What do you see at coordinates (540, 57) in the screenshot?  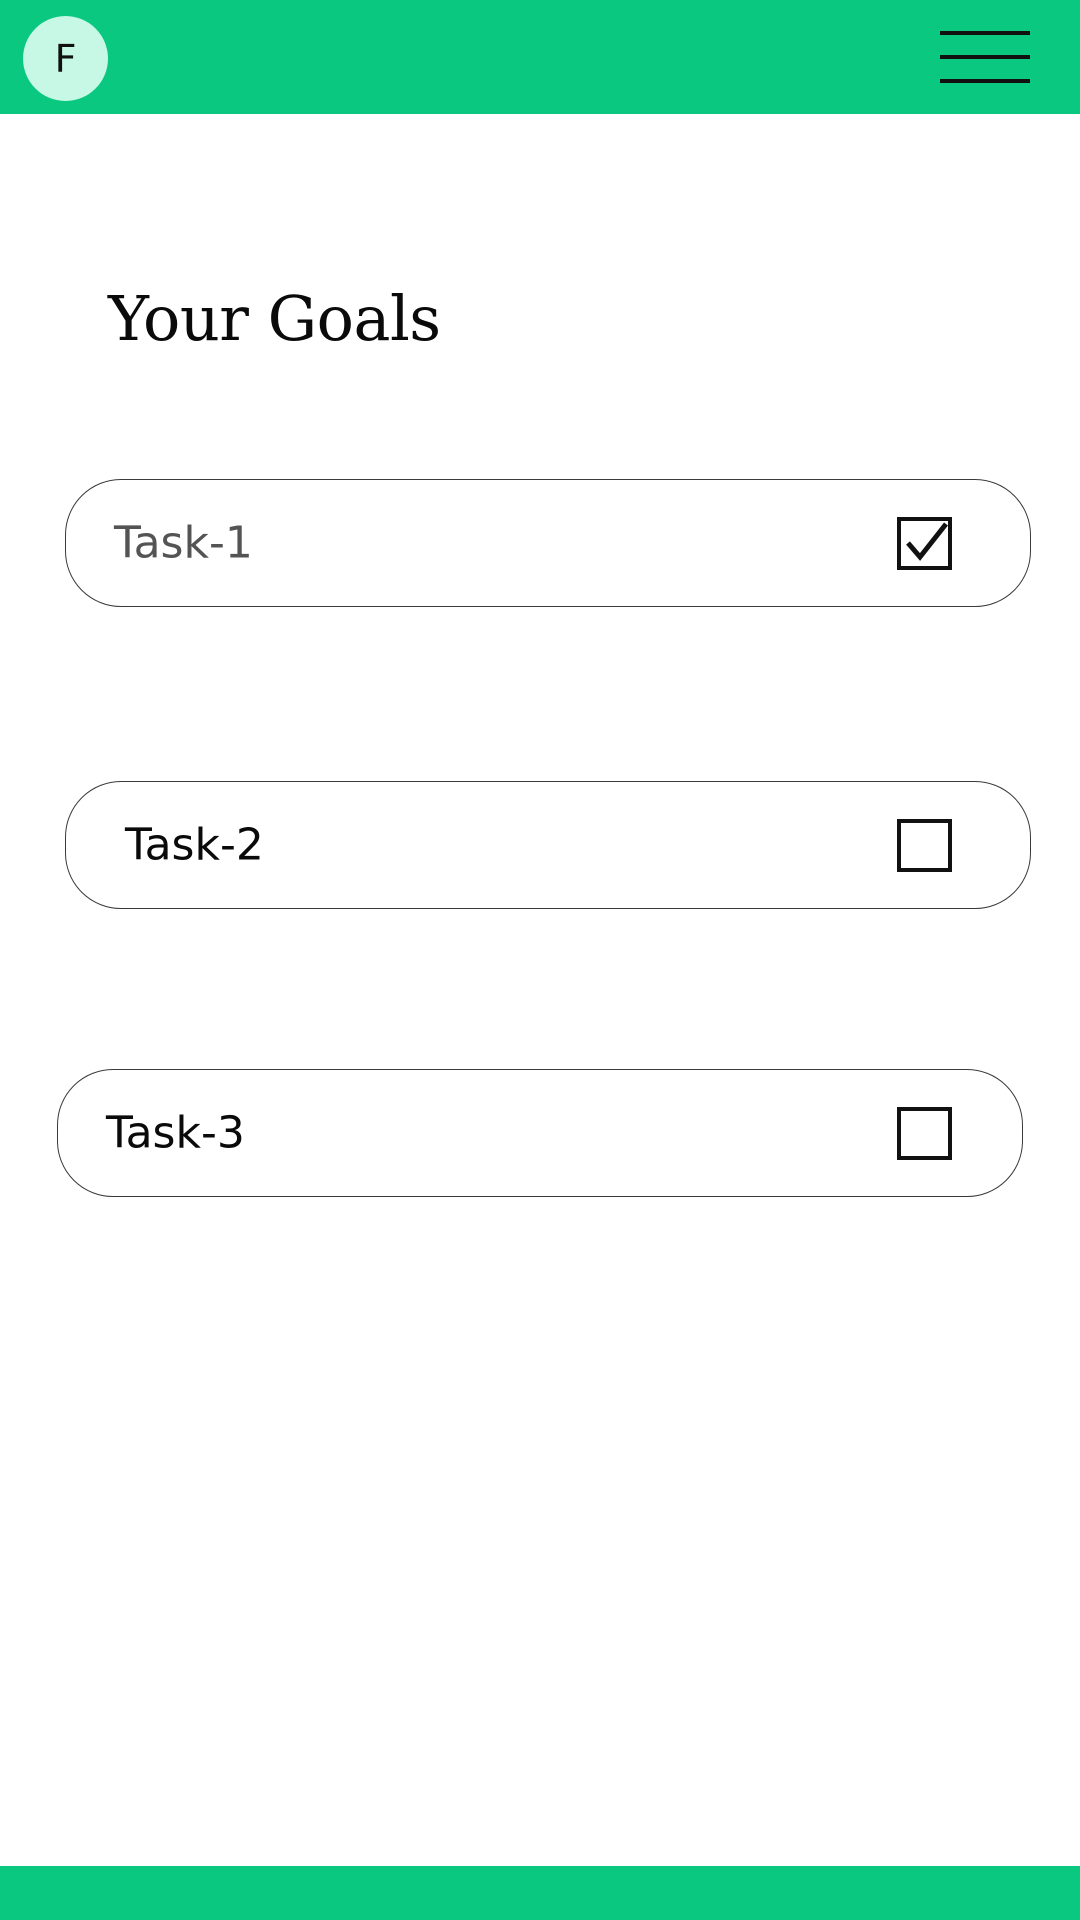 I see `top-app-bar: F` at bounding box center [540, 57].